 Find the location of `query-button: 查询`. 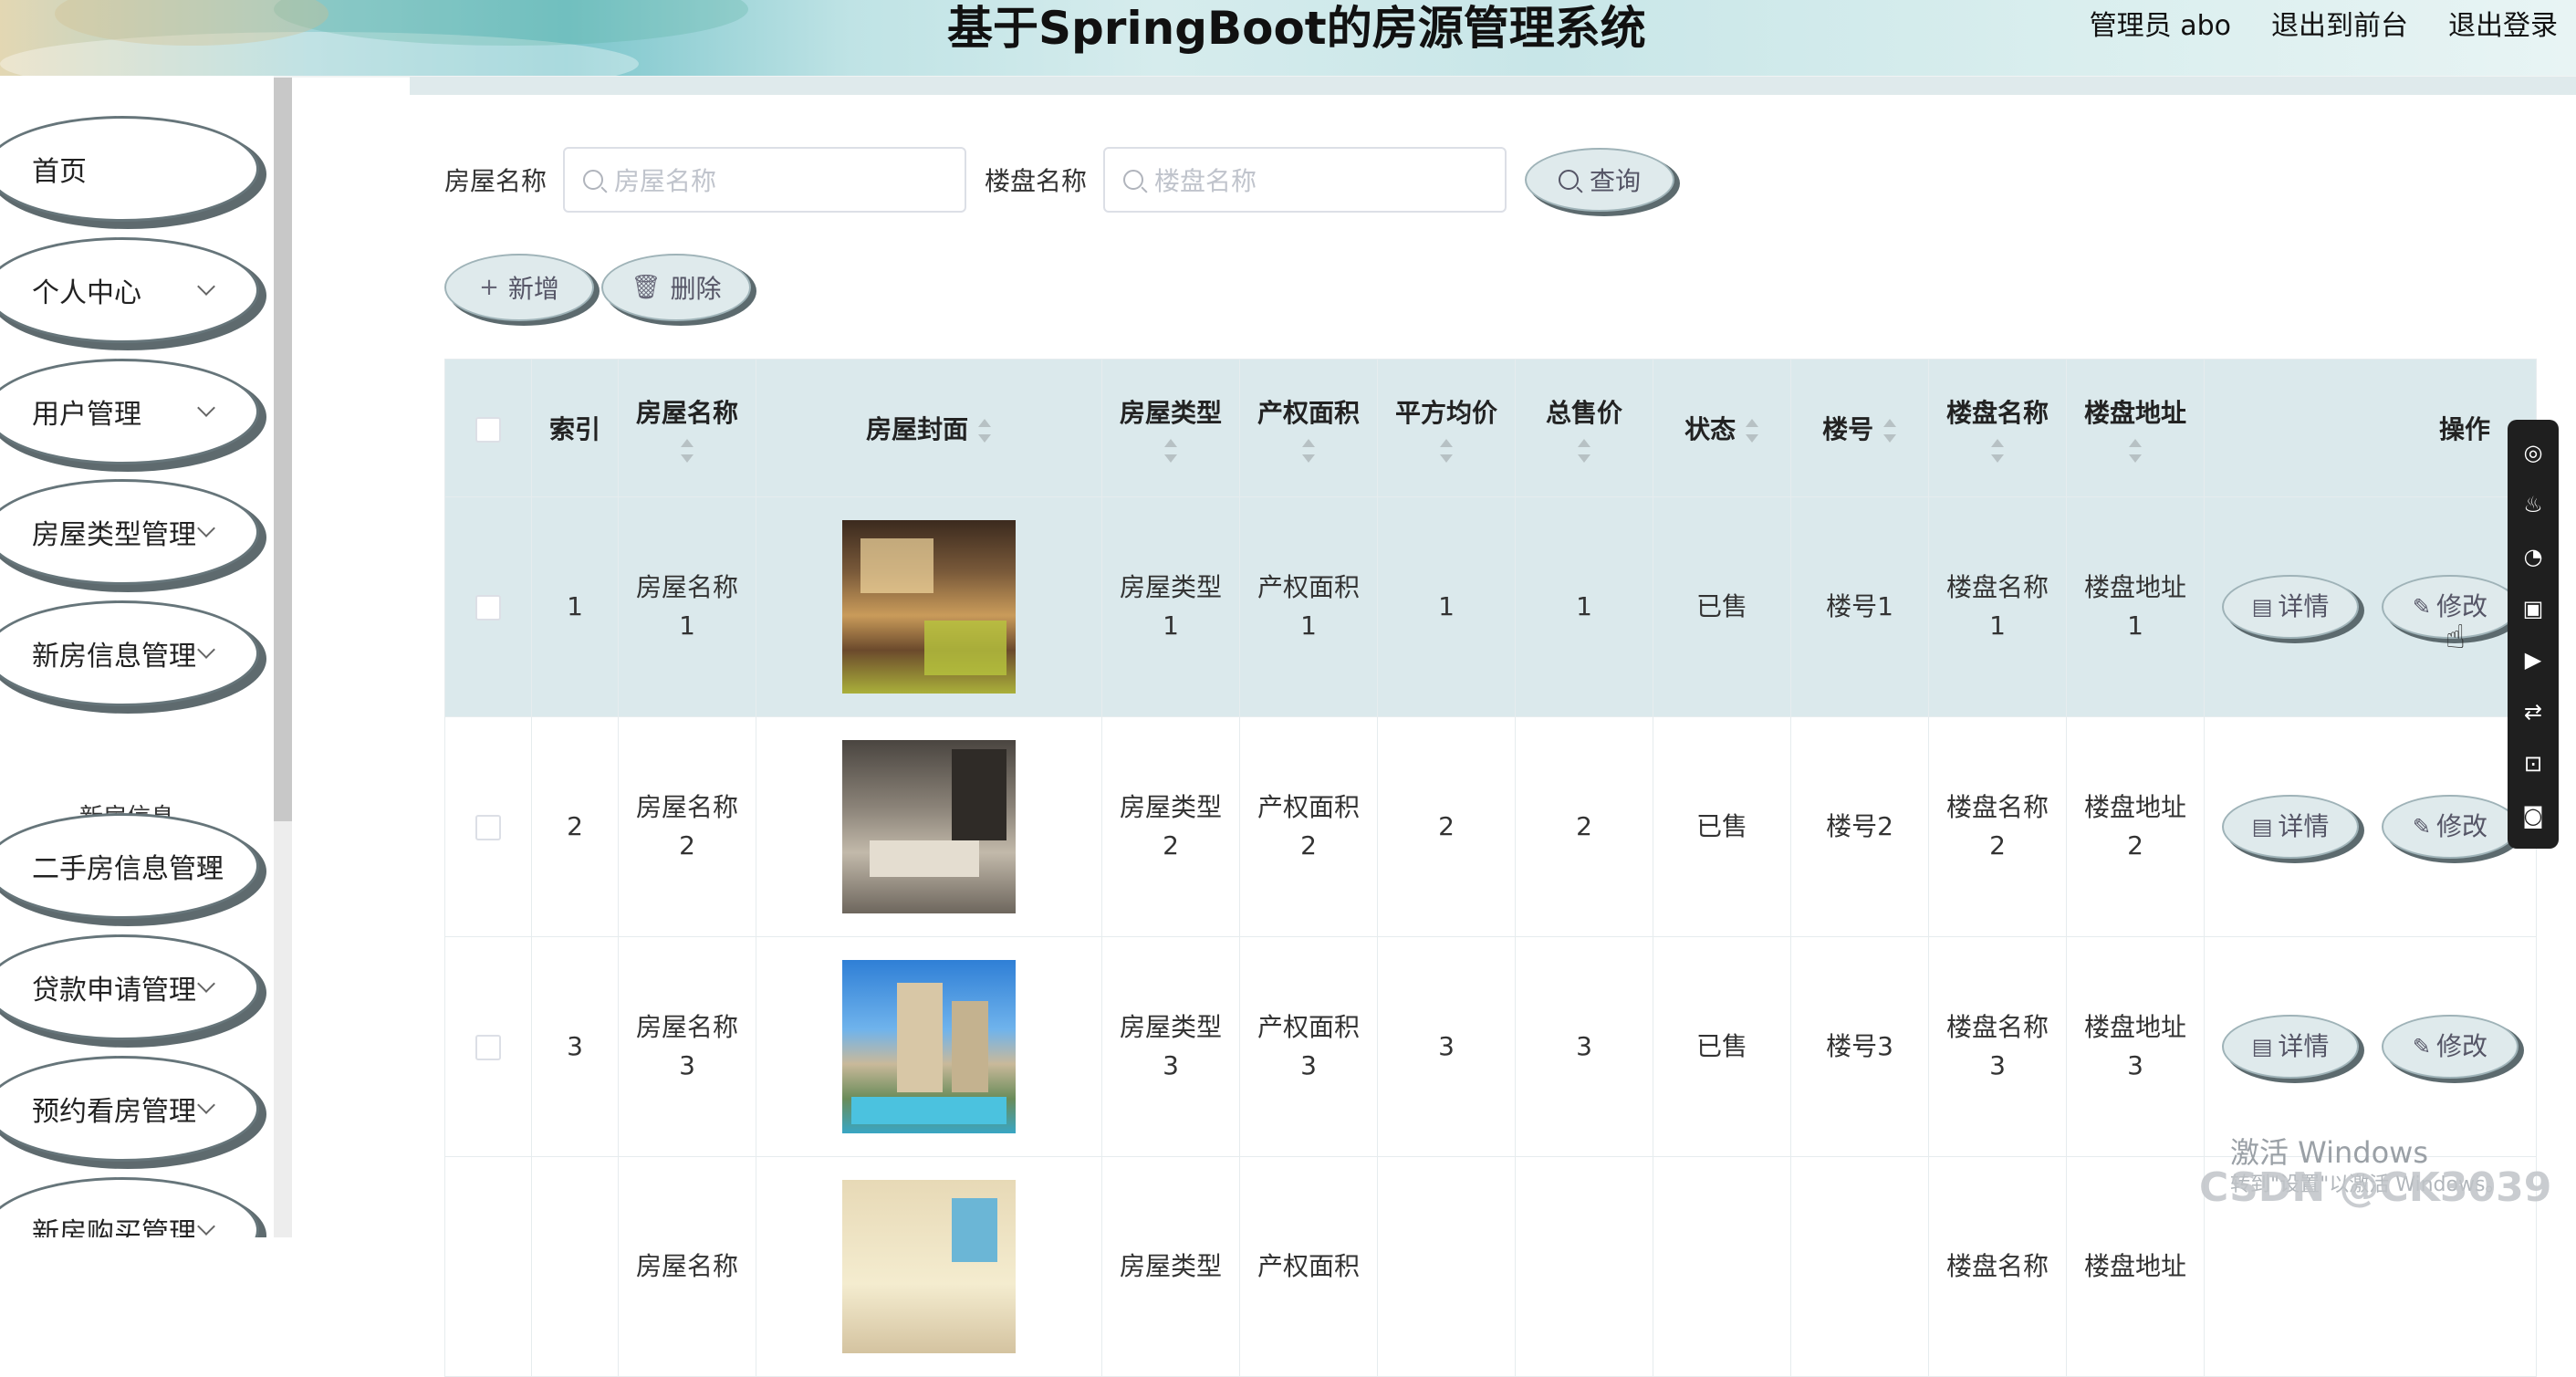

query-button: 查询 is located at coordinates (1600, 180).